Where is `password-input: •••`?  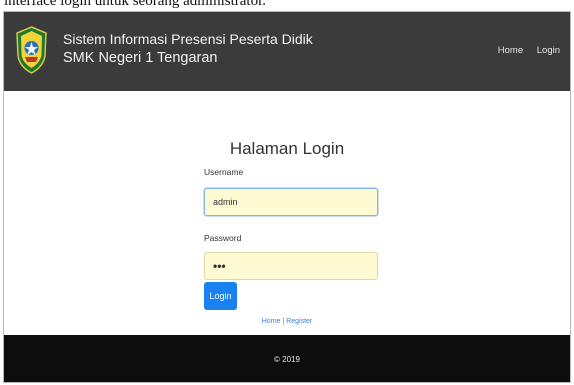
password-input: ••• is located at coordinates (291, 266).